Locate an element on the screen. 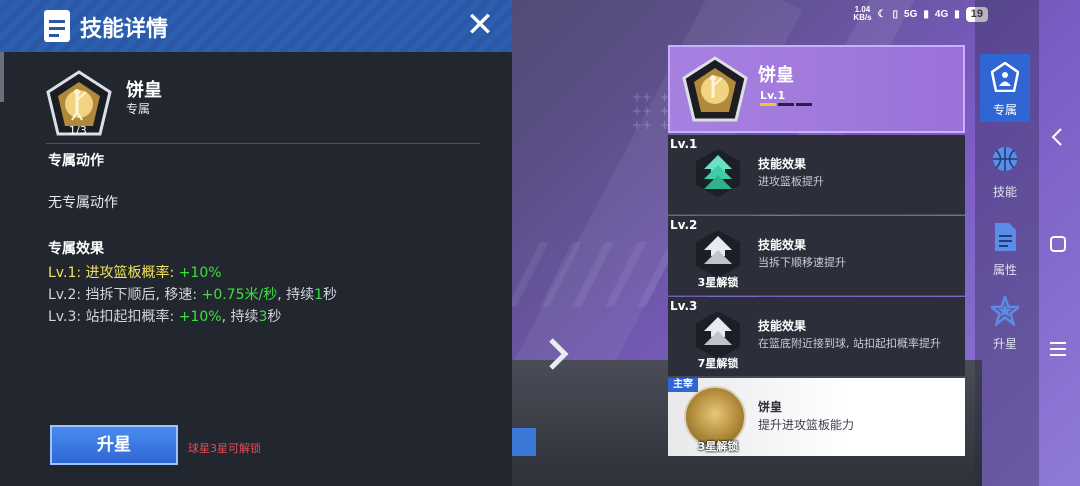 The width and height of the screenshot is (1080, 486). nav-star-up: 升星 is located at coordinates (1005, 322).